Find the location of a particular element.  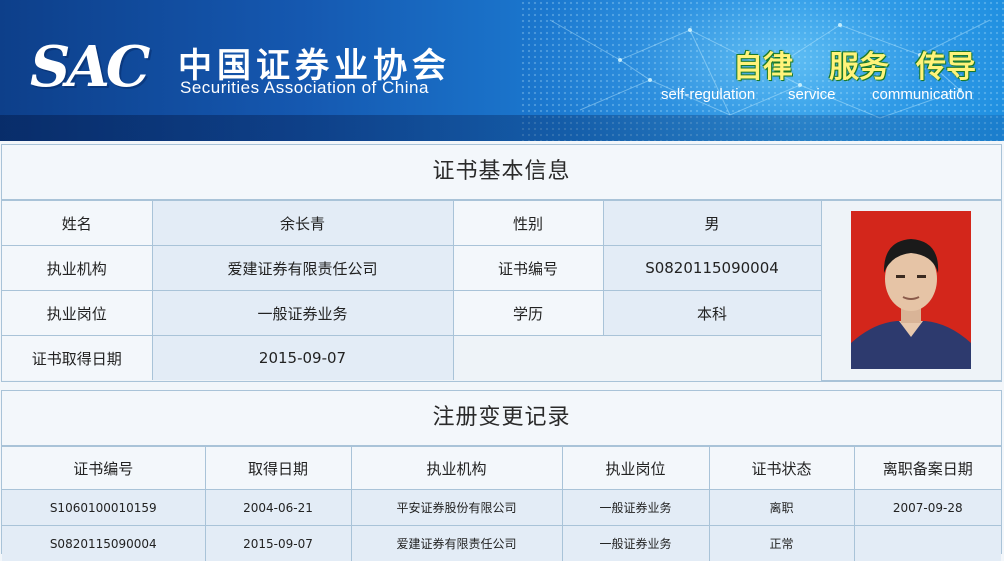

sac-logo: SAC is located at coordinates (88, 67).